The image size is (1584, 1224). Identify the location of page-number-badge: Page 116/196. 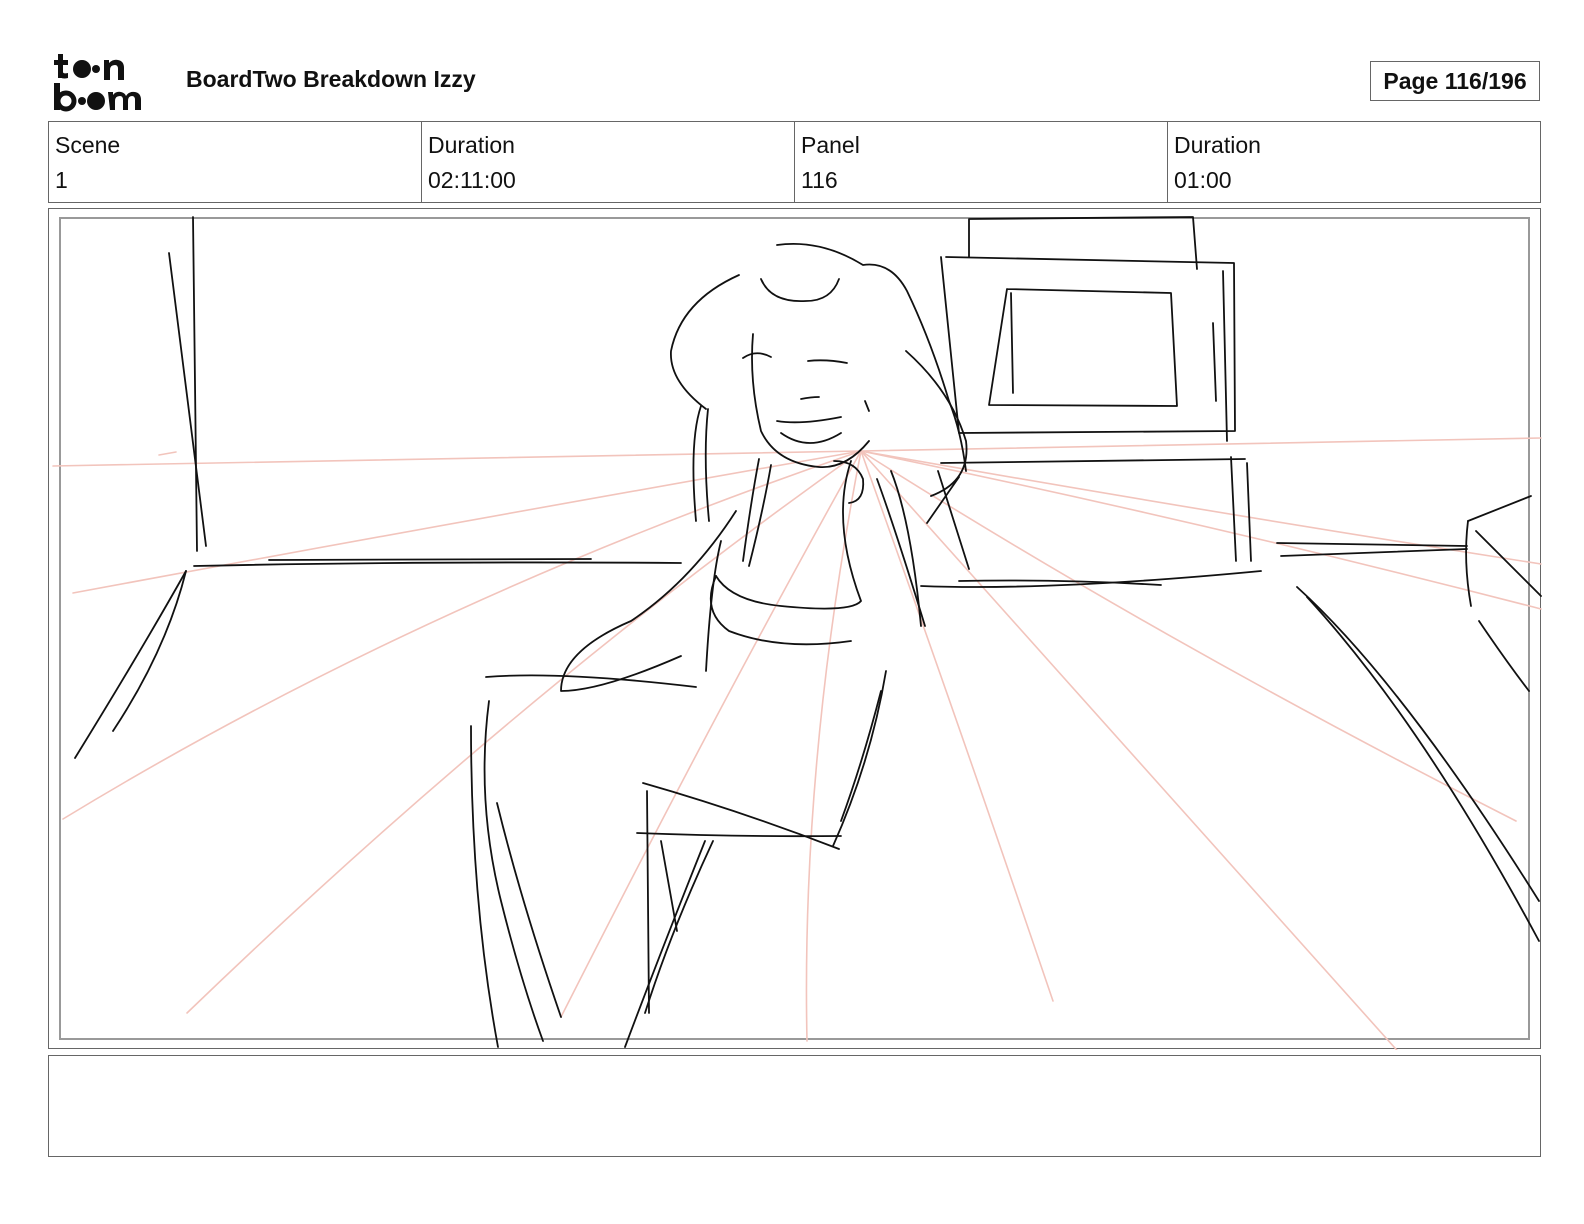
(1455, 81).